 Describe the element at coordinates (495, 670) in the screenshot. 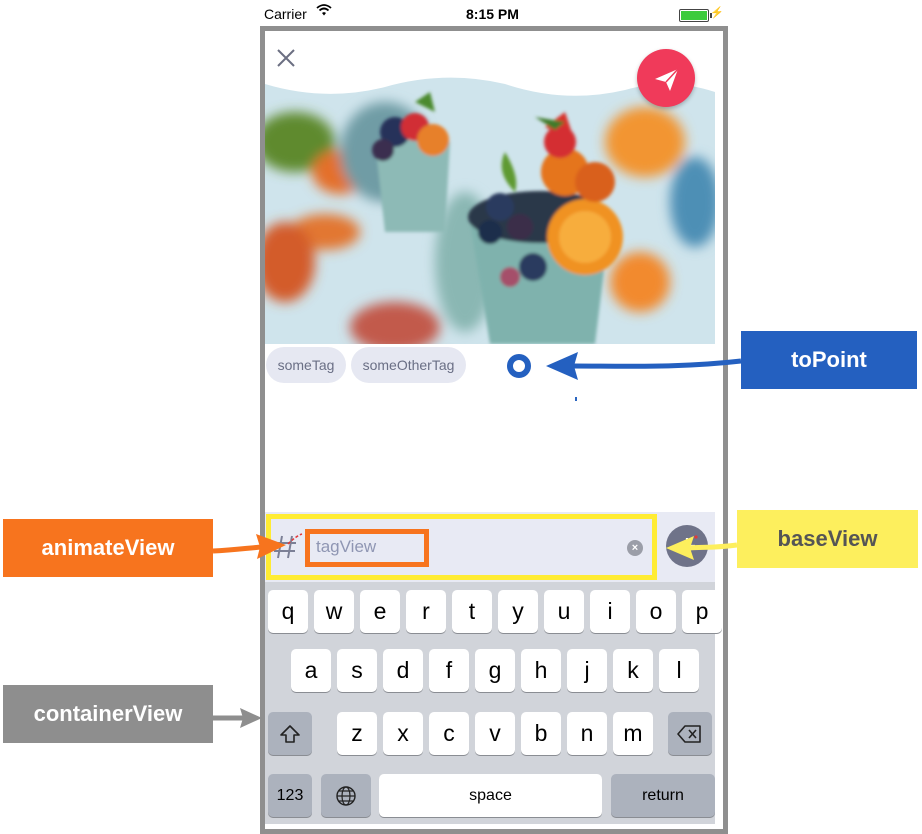

I see `key-g: g` at that location.